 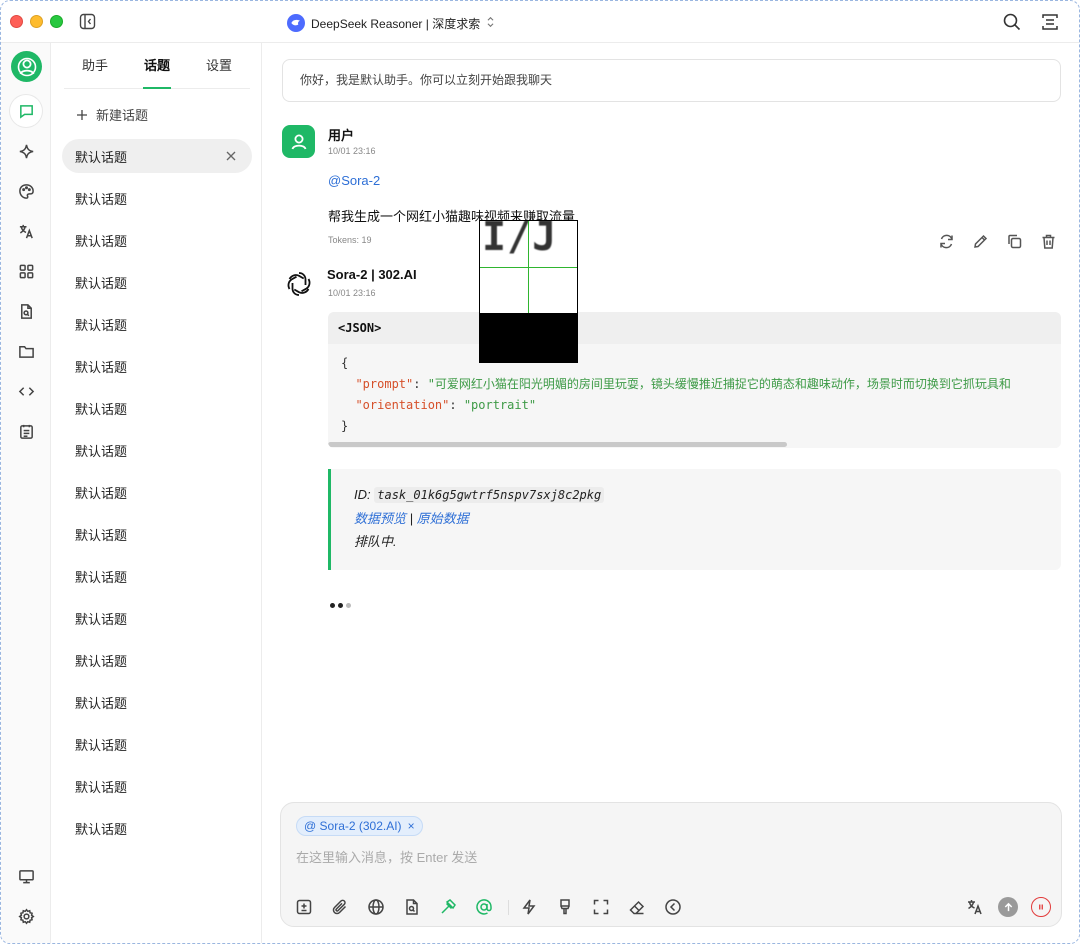 I want to click on rail-agents-button, so click(x=26, y=151).